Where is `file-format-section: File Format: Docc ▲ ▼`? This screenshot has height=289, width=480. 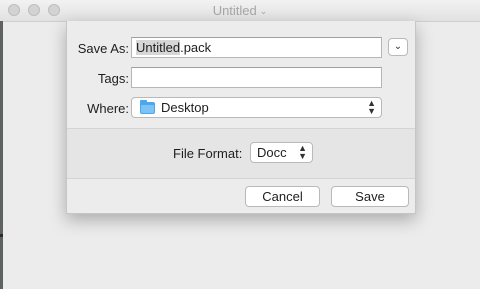 file-format-section: File Format: Docc ▲ ▼ is located at coordinates (241, 153).